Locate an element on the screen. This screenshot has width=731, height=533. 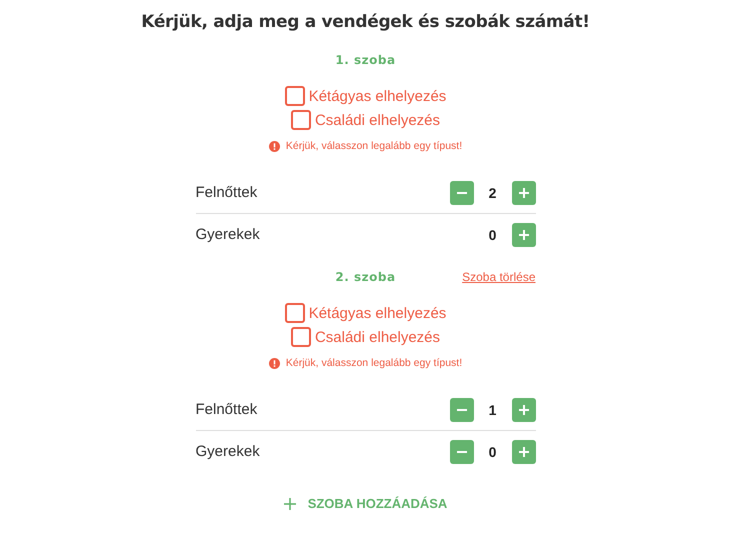
add-room-button: SZOBA HOZZÁADÁSA is located at coordinates (366, 503).